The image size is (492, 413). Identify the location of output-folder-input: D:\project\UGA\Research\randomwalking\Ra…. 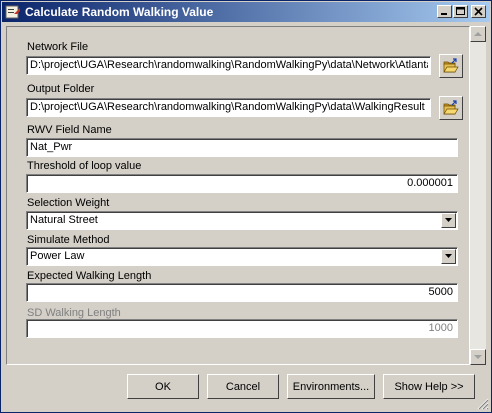
(228, 107).